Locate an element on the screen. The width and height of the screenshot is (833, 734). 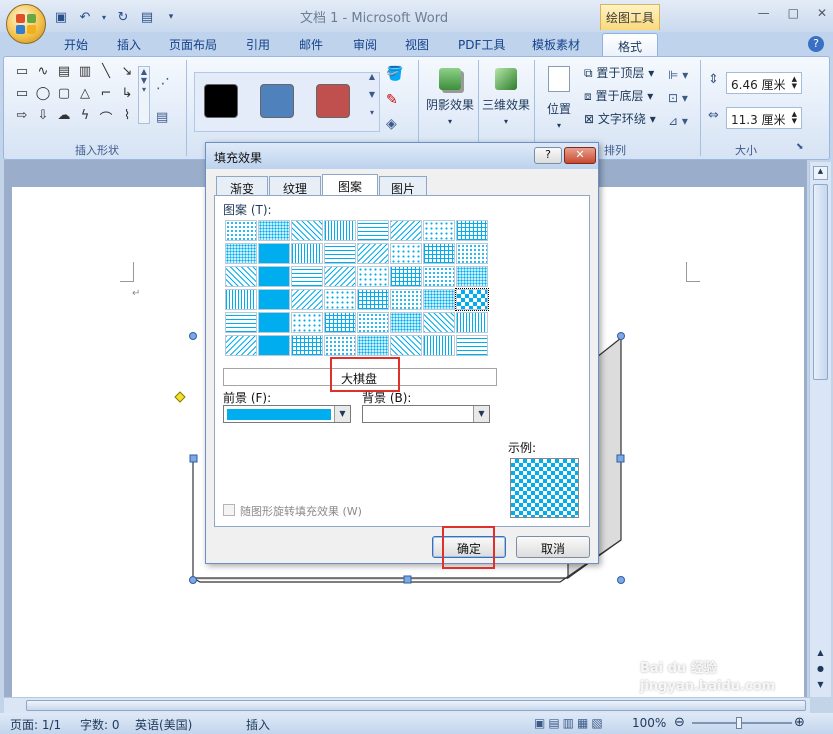
pattern-grid is located at coordinates (357, 288).